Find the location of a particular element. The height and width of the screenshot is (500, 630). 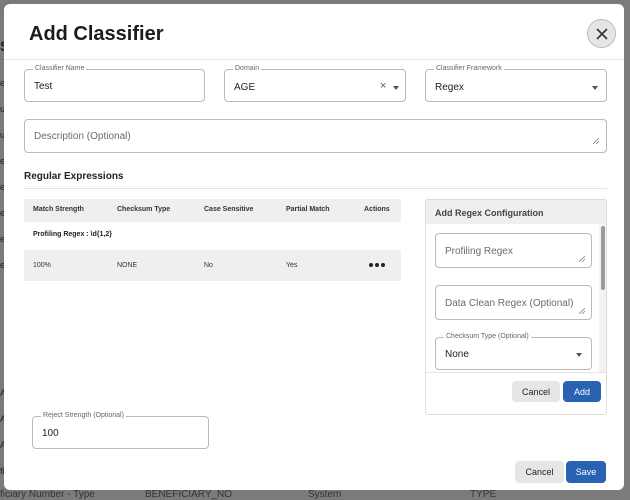

close-icon is located at coordinates (602, 34).